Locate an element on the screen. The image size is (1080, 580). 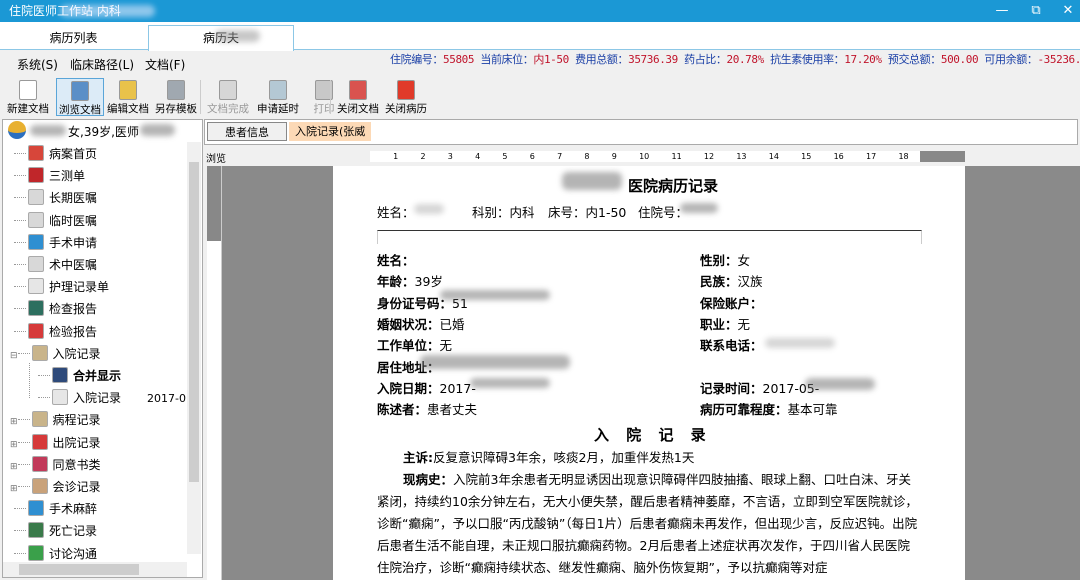
tree-item: 病案首页 is located at coordinates (55, 154).